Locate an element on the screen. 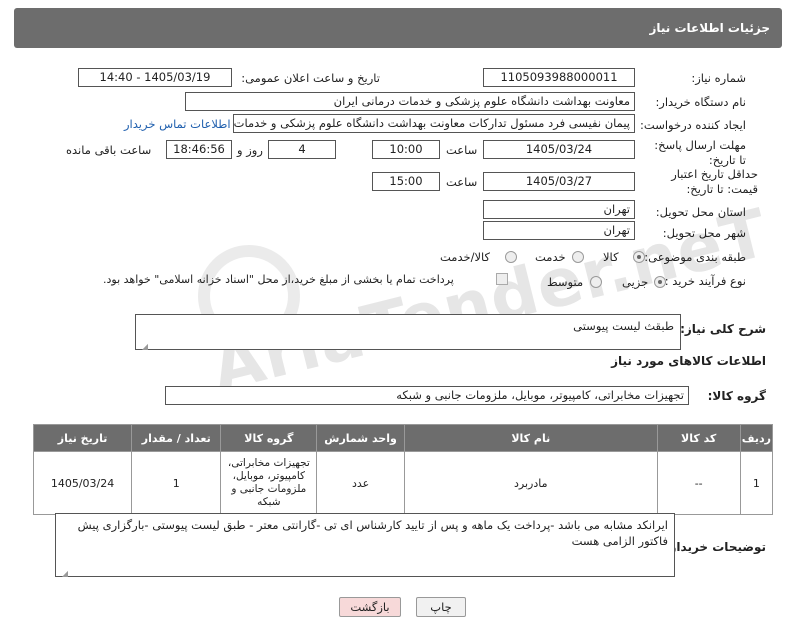 The image size is (788, 632). cell-name: مادربرد is located at coordinates (530, 483).